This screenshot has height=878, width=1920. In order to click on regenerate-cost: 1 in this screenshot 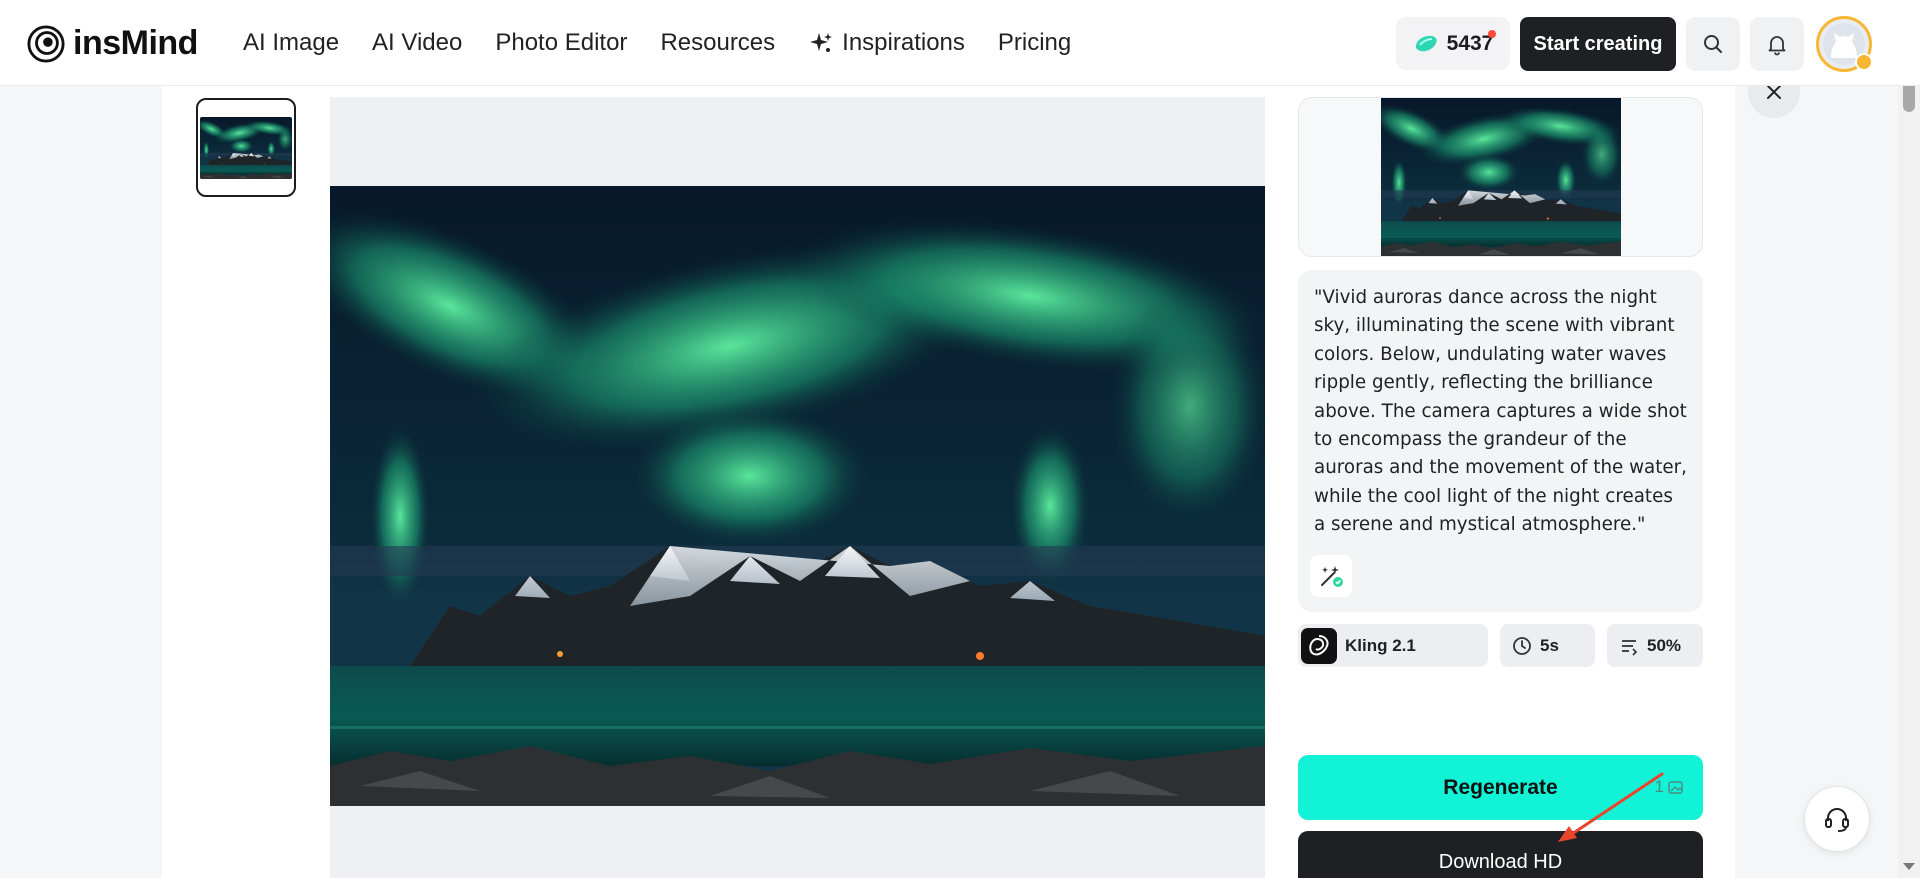, I will do `click(1670, 787)`.